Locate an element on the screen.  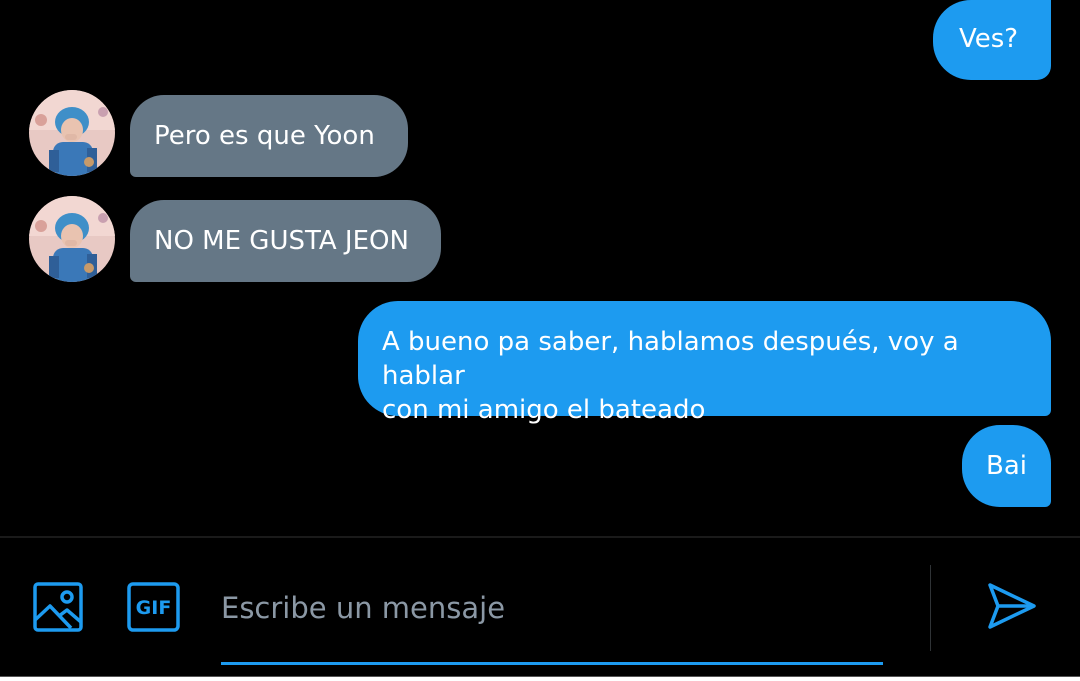
message-input is located at coordinates (552, 608).